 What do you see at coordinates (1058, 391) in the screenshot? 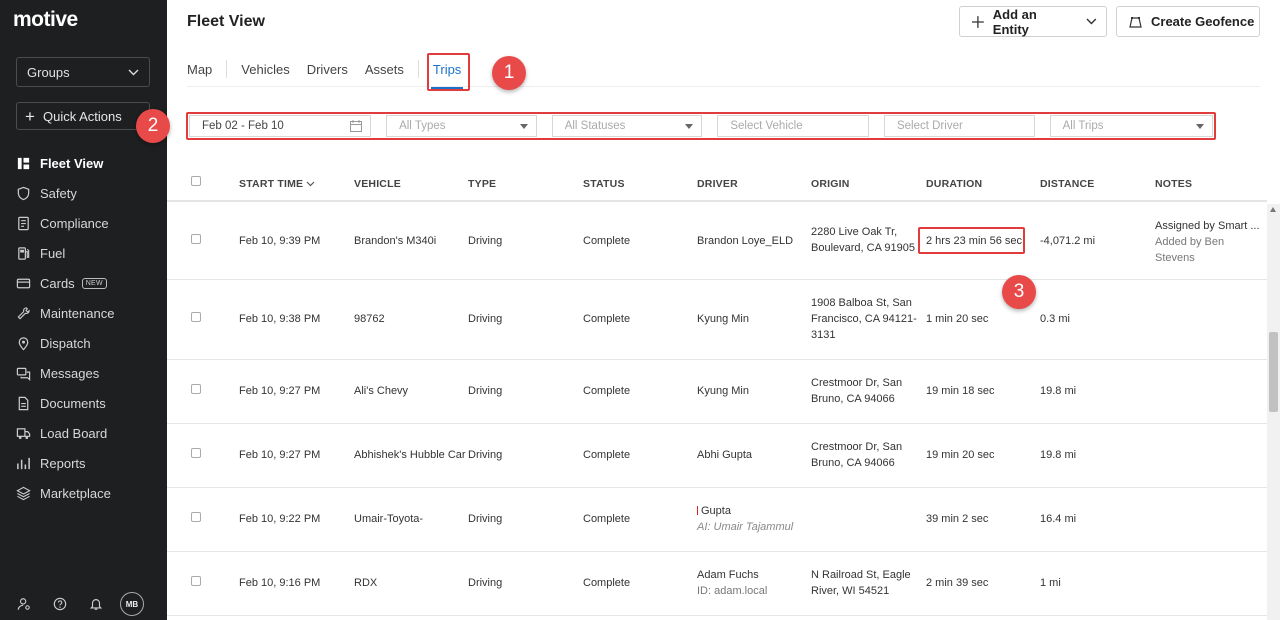
I see `distance-cell: 19.8 mi` at bounding box center [1058, 391].